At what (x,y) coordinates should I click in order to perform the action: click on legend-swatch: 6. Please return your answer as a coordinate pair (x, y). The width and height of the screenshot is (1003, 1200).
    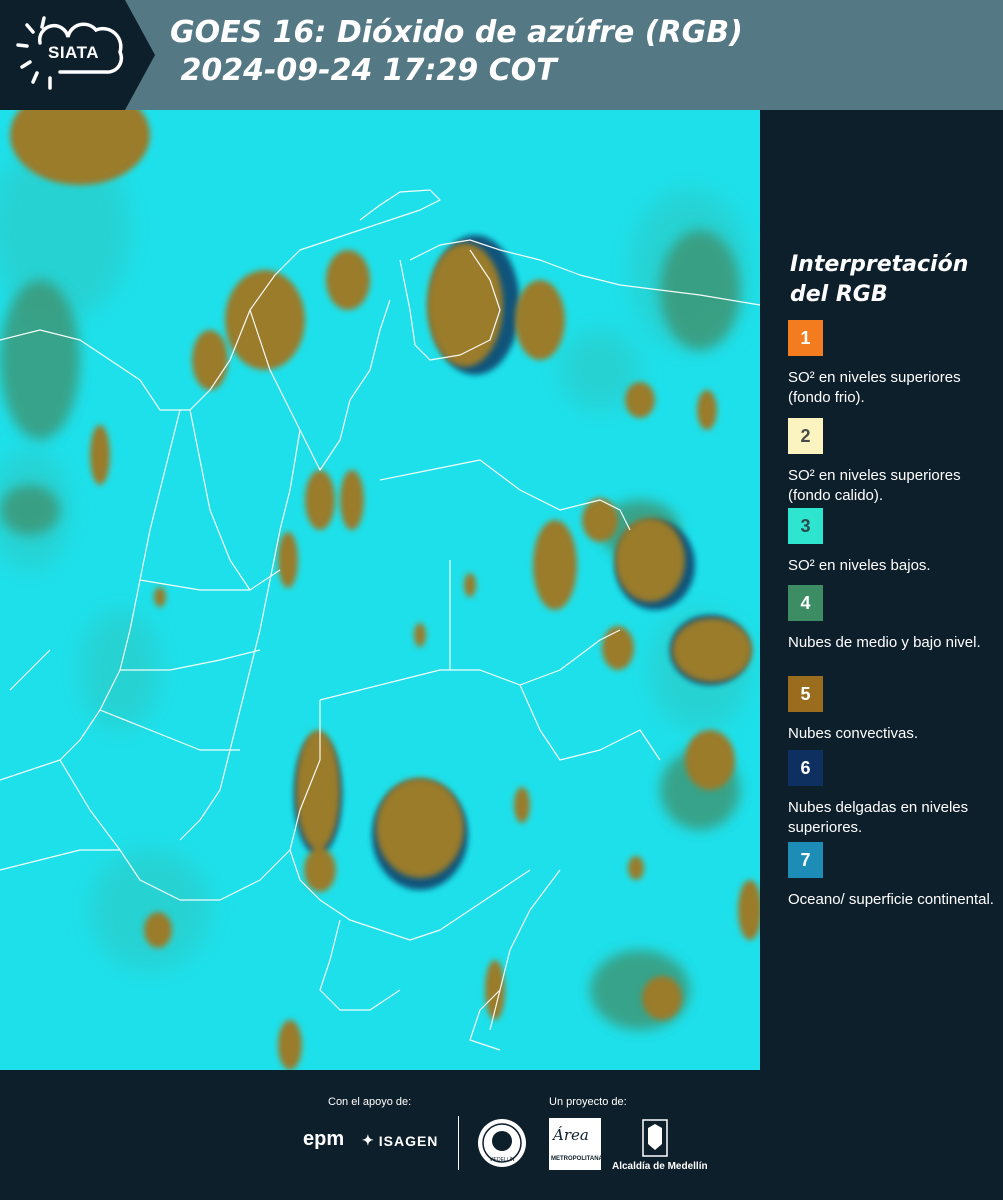
    Looking at the image, I should click on (805, 768).